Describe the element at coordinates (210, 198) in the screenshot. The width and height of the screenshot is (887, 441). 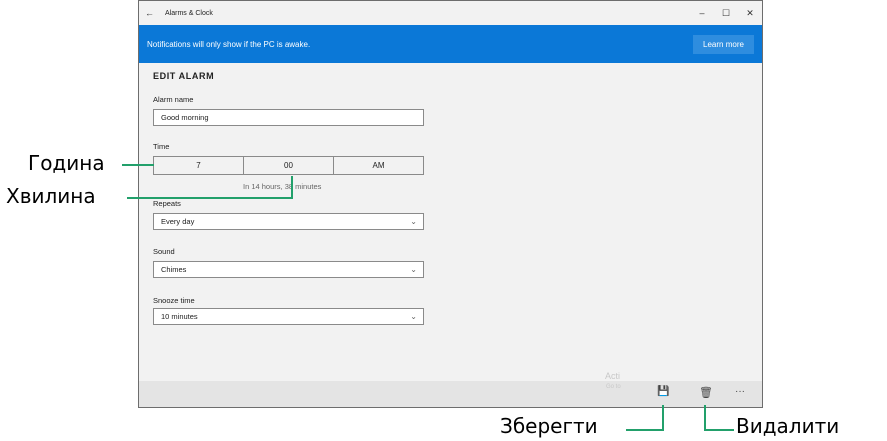
I see `minute-callout-line-h` at that location.